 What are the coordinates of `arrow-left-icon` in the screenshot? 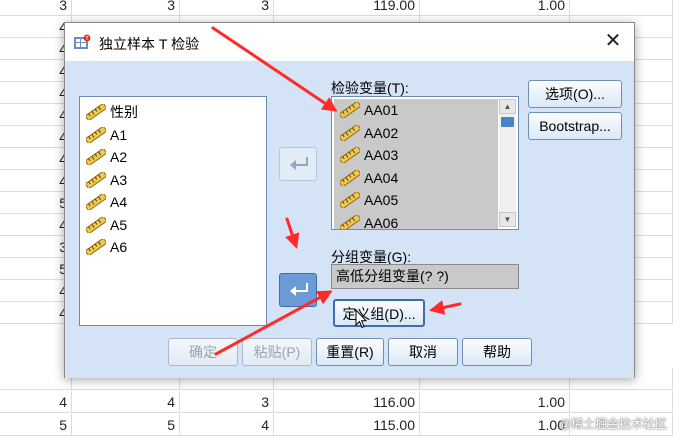 It's located at (299, 289).